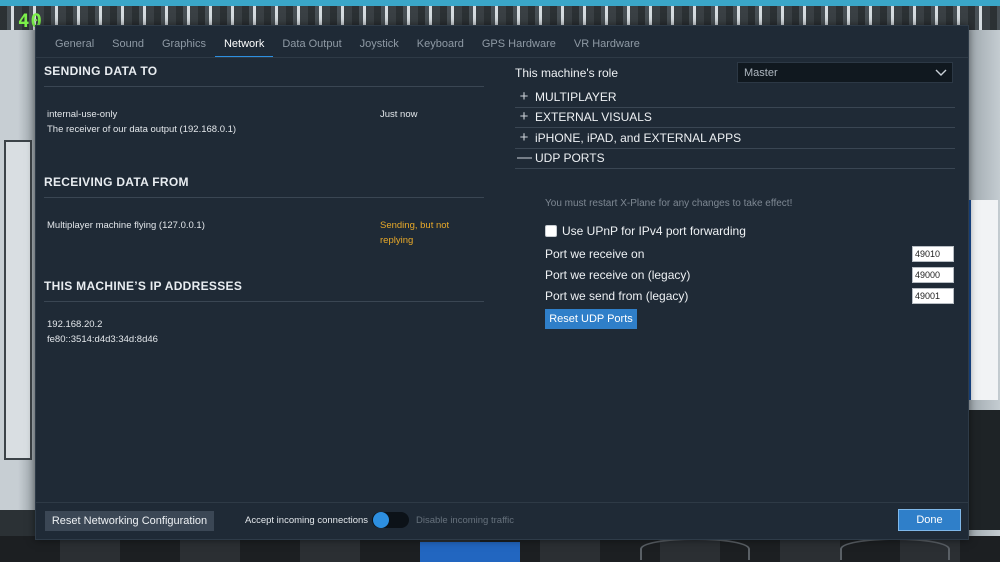  I want to click on section-multiplayer: + MULTIPLAYER, so click(735, 98).